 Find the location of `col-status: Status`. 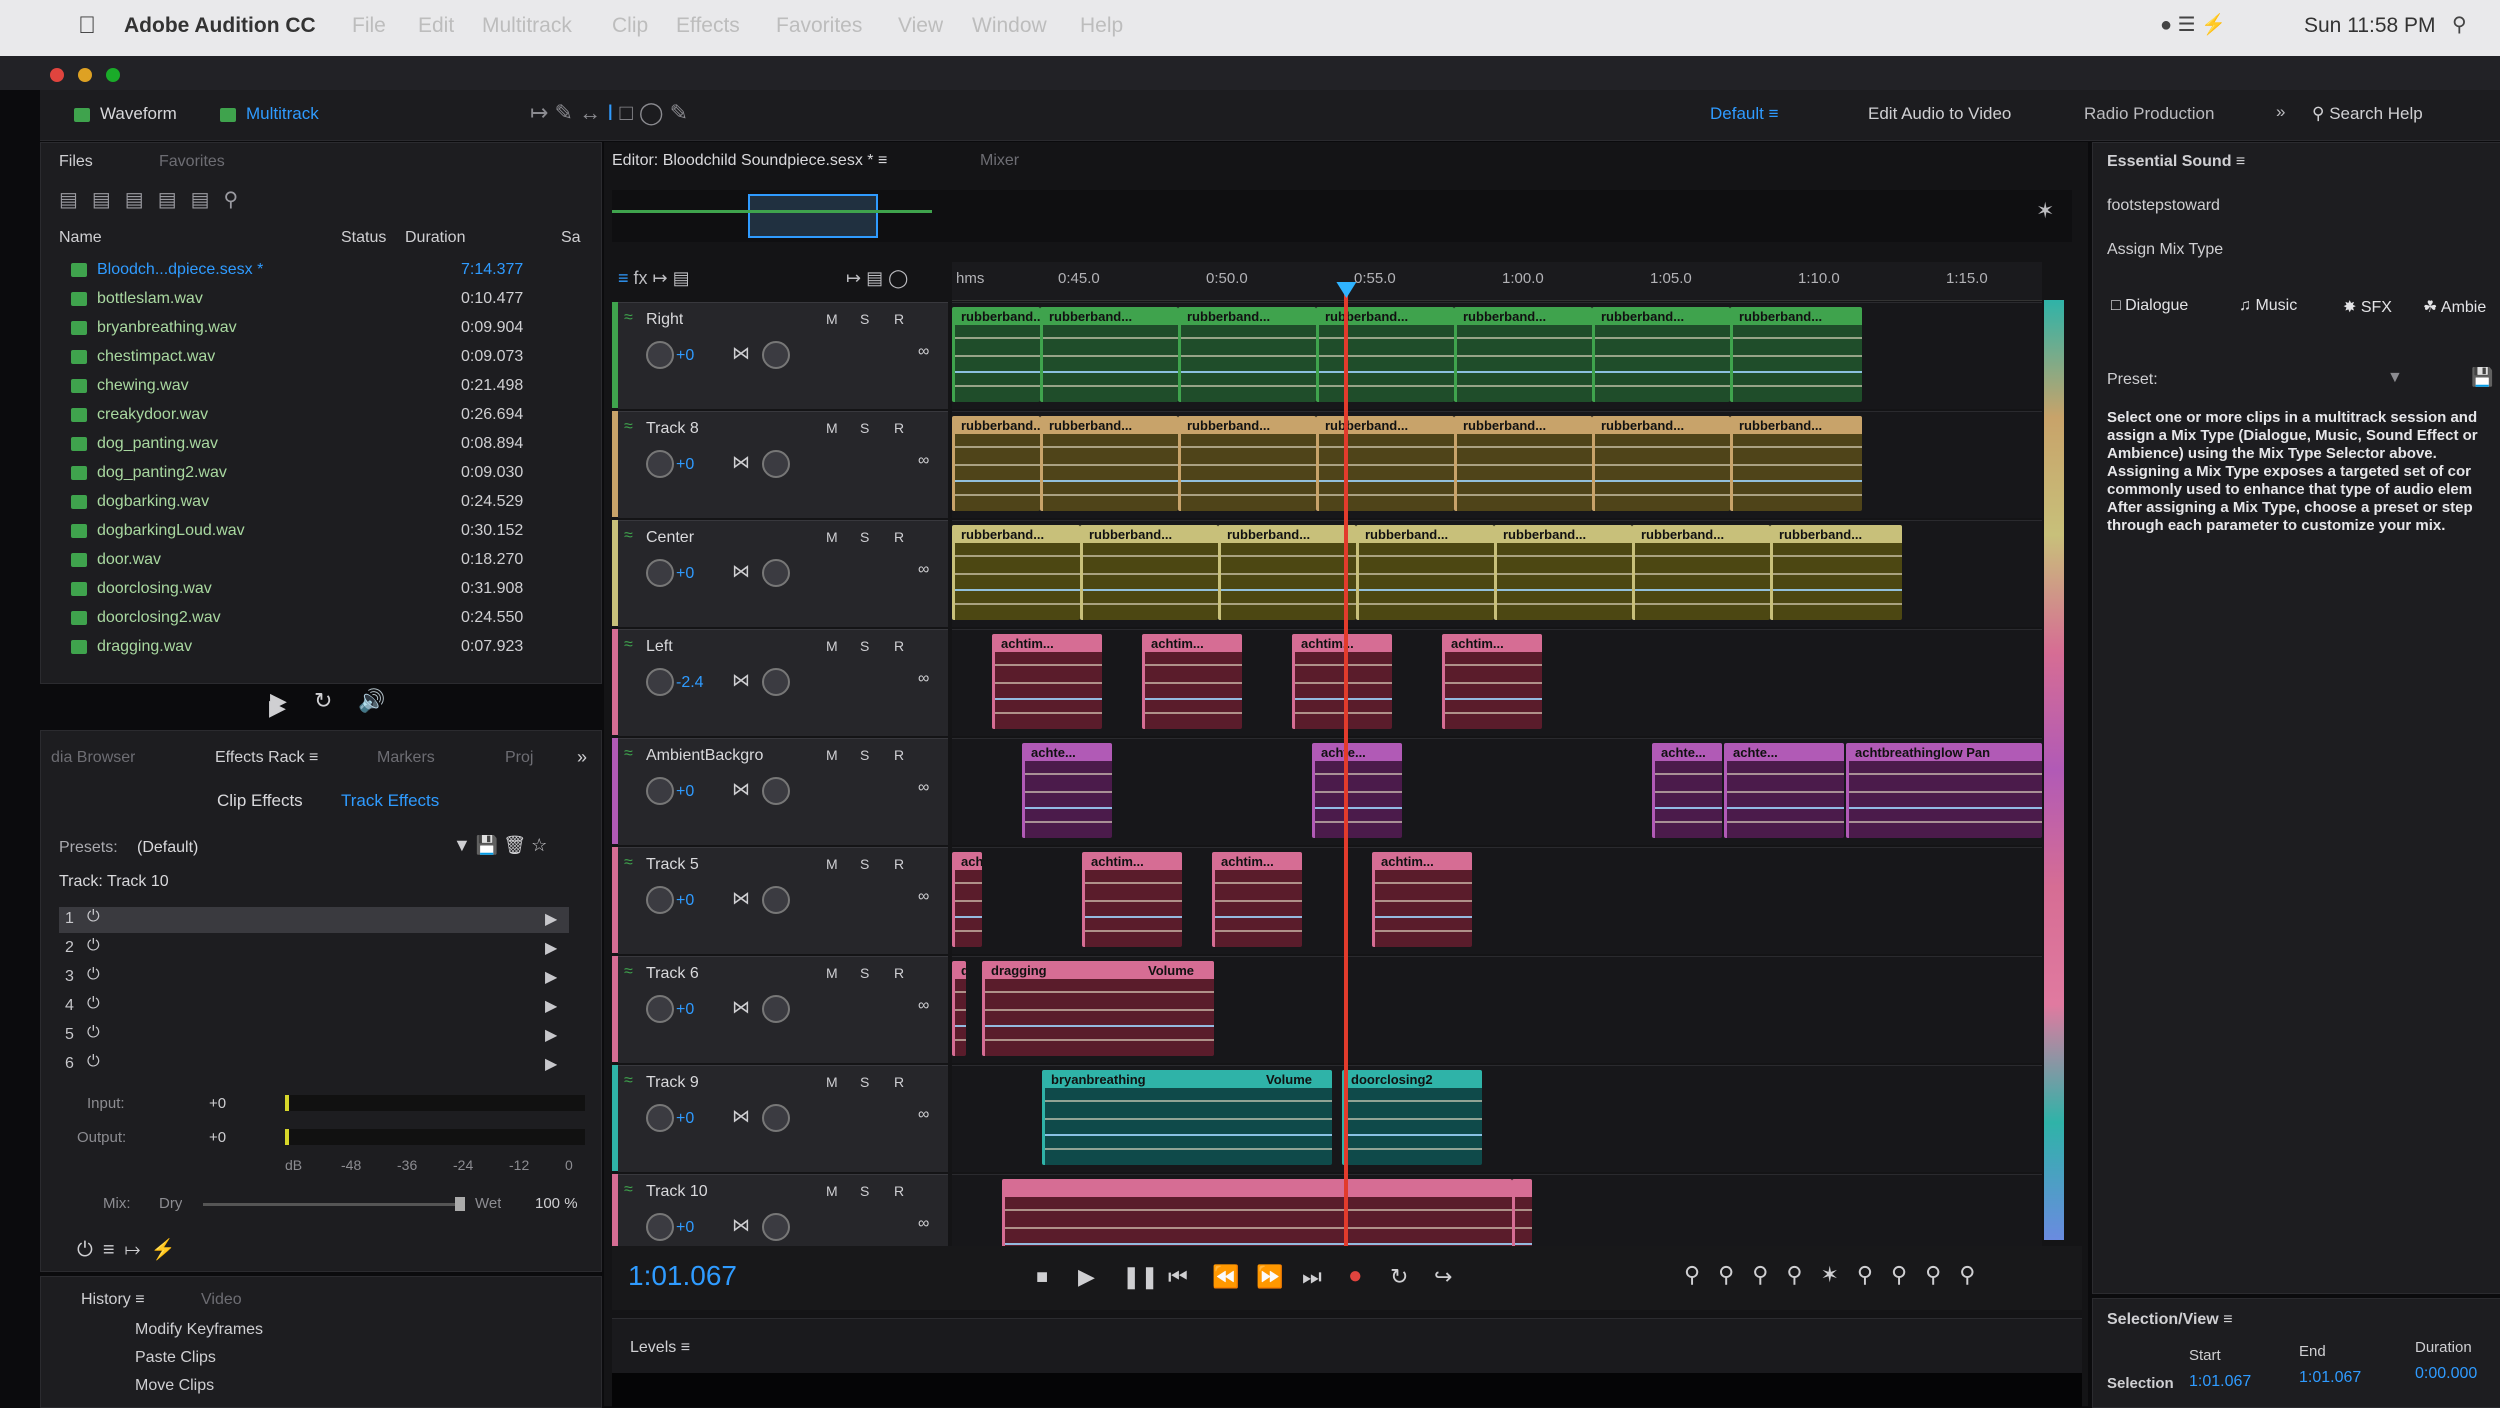

col-status: Status is located at coordinates (363, 238).